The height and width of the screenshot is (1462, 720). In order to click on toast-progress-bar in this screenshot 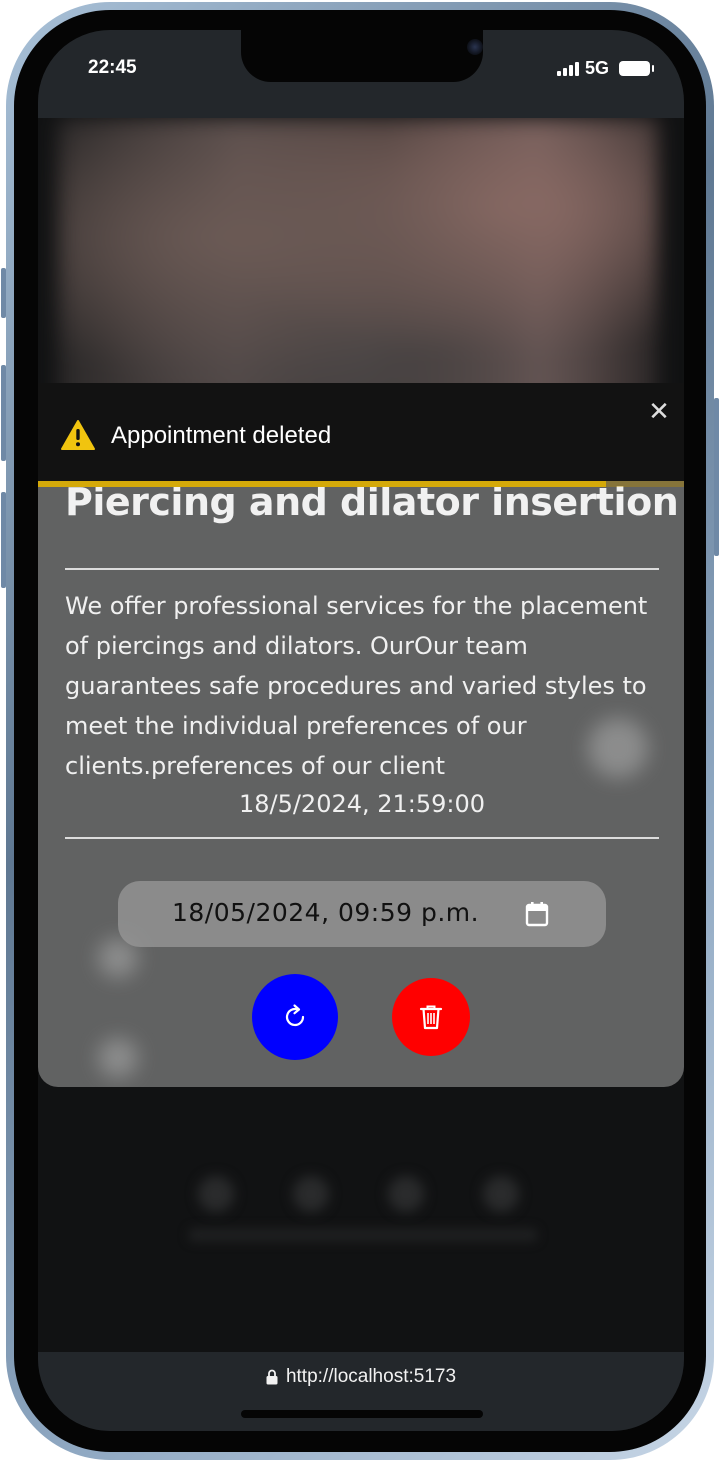, I will do `click(322, 484)`.